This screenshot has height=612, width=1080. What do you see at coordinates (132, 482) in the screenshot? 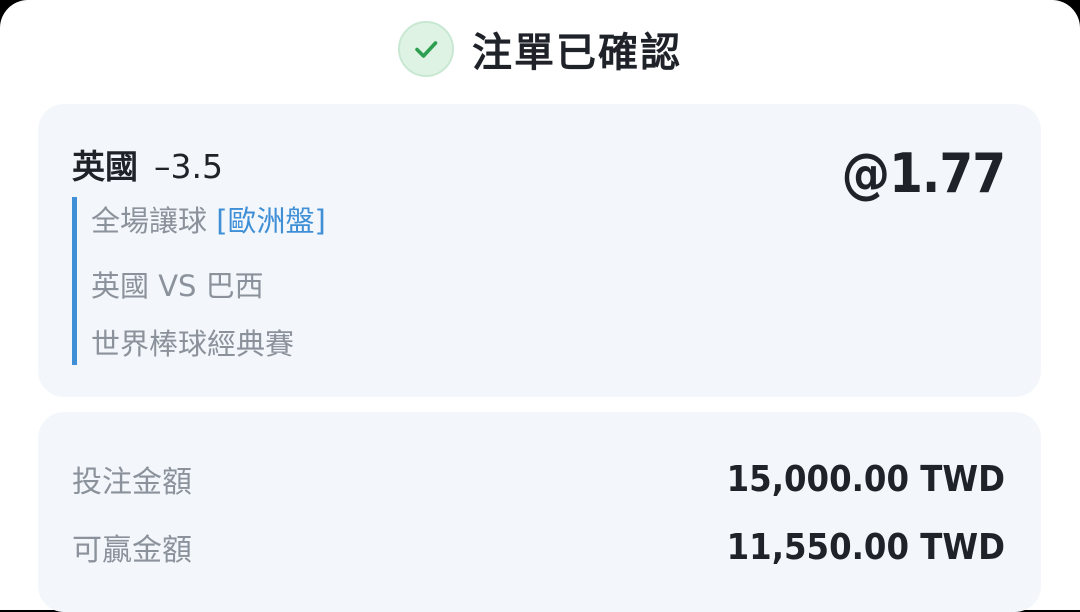
I see `stake-label: 投注金額` at bounding box center [132, 482].